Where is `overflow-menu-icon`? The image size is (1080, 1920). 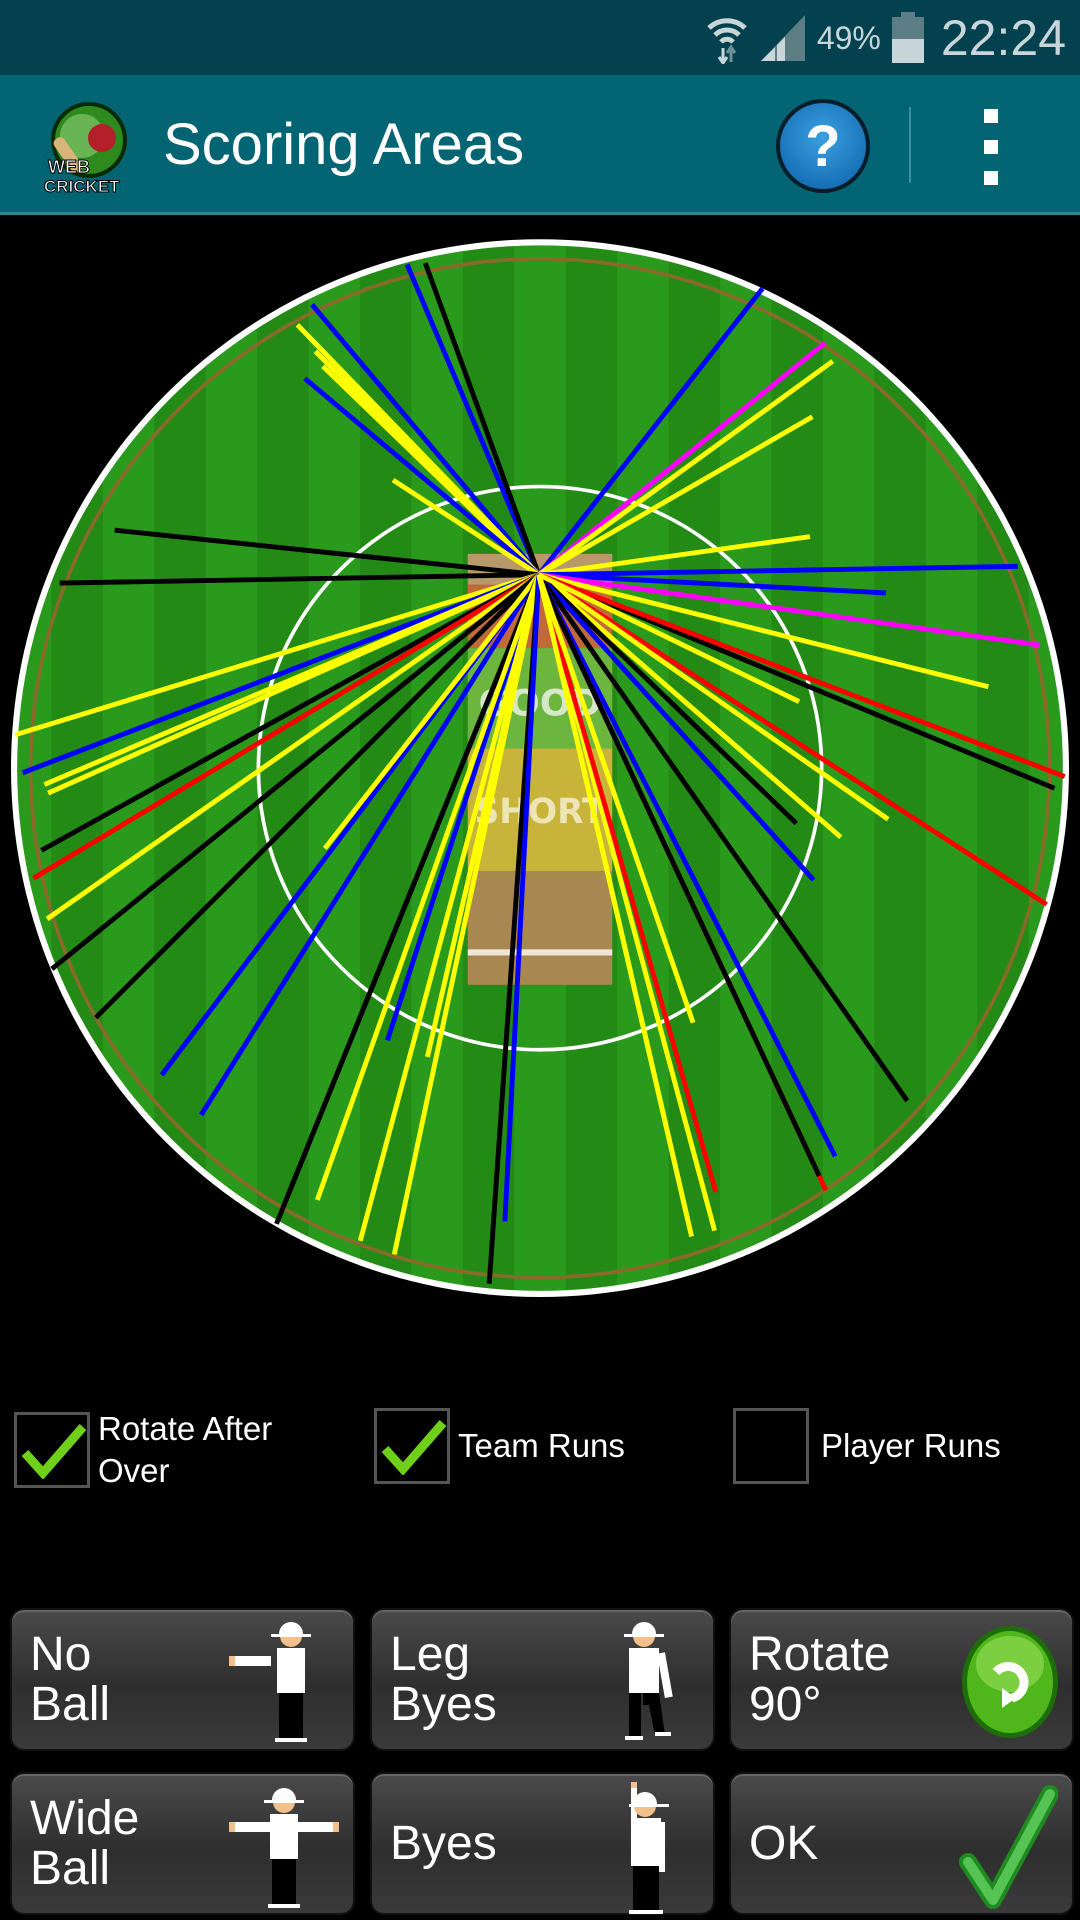
overflow-menu-icon is located at coordinates (992, 149).